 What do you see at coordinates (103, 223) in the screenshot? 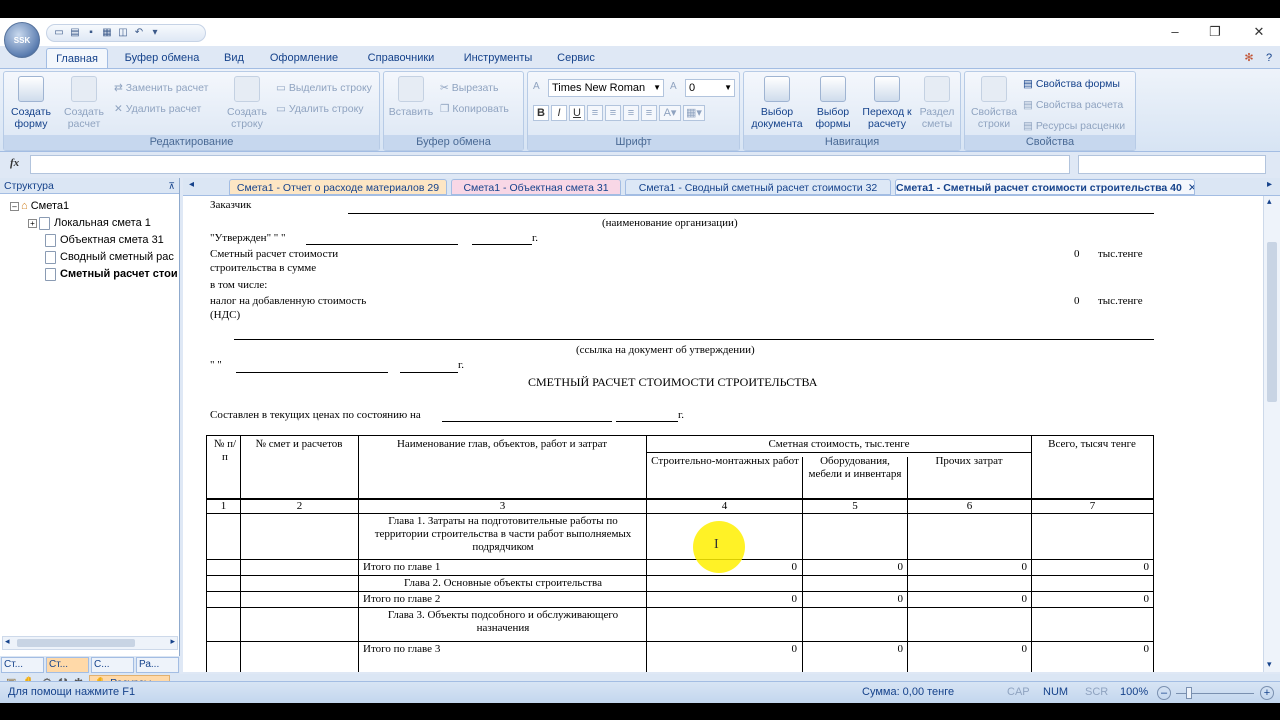
I see `tree-item-local: + Локальная смета 1` at bounding box center [103, 223].